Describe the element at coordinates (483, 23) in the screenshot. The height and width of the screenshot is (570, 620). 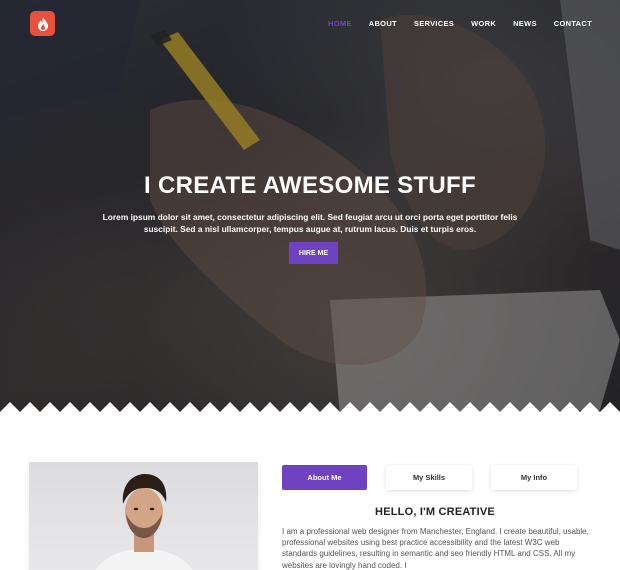
I see `nav-item-work: WORK` at that location.